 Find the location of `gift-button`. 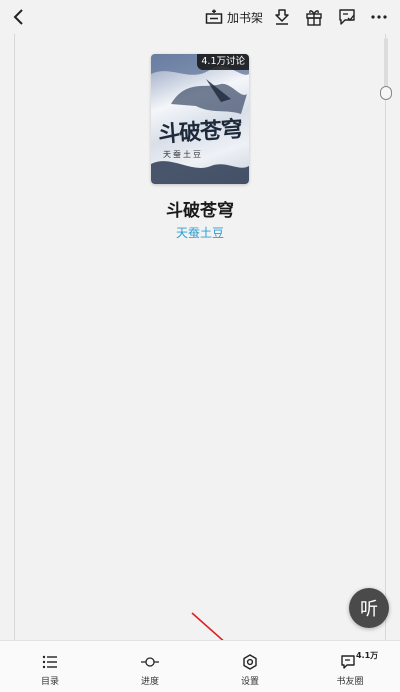

gift-button is located at coordinates (314, 17).